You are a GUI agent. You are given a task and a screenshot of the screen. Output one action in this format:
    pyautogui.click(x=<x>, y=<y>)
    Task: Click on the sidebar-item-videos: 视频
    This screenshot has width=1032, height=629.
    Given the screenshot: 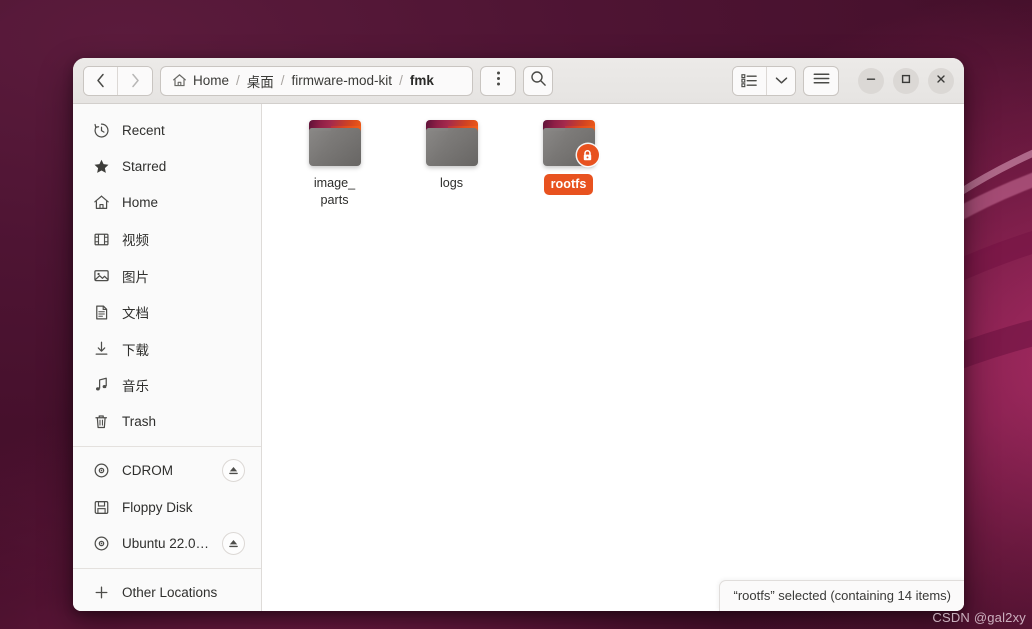 What is the action you would take?
    pyautogui.click(x=167, y=239)
    